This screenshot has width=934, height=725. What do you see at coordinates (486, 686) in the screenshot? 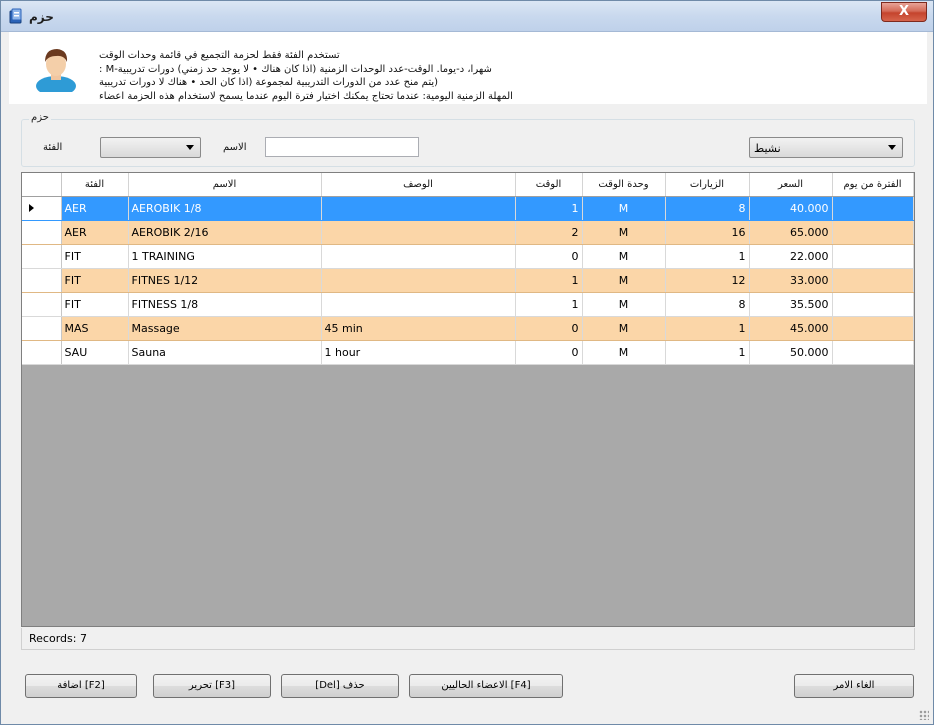
I see `current-members-button: [F4] الاعضاء الحاليين` at bounding box center [486, 686].